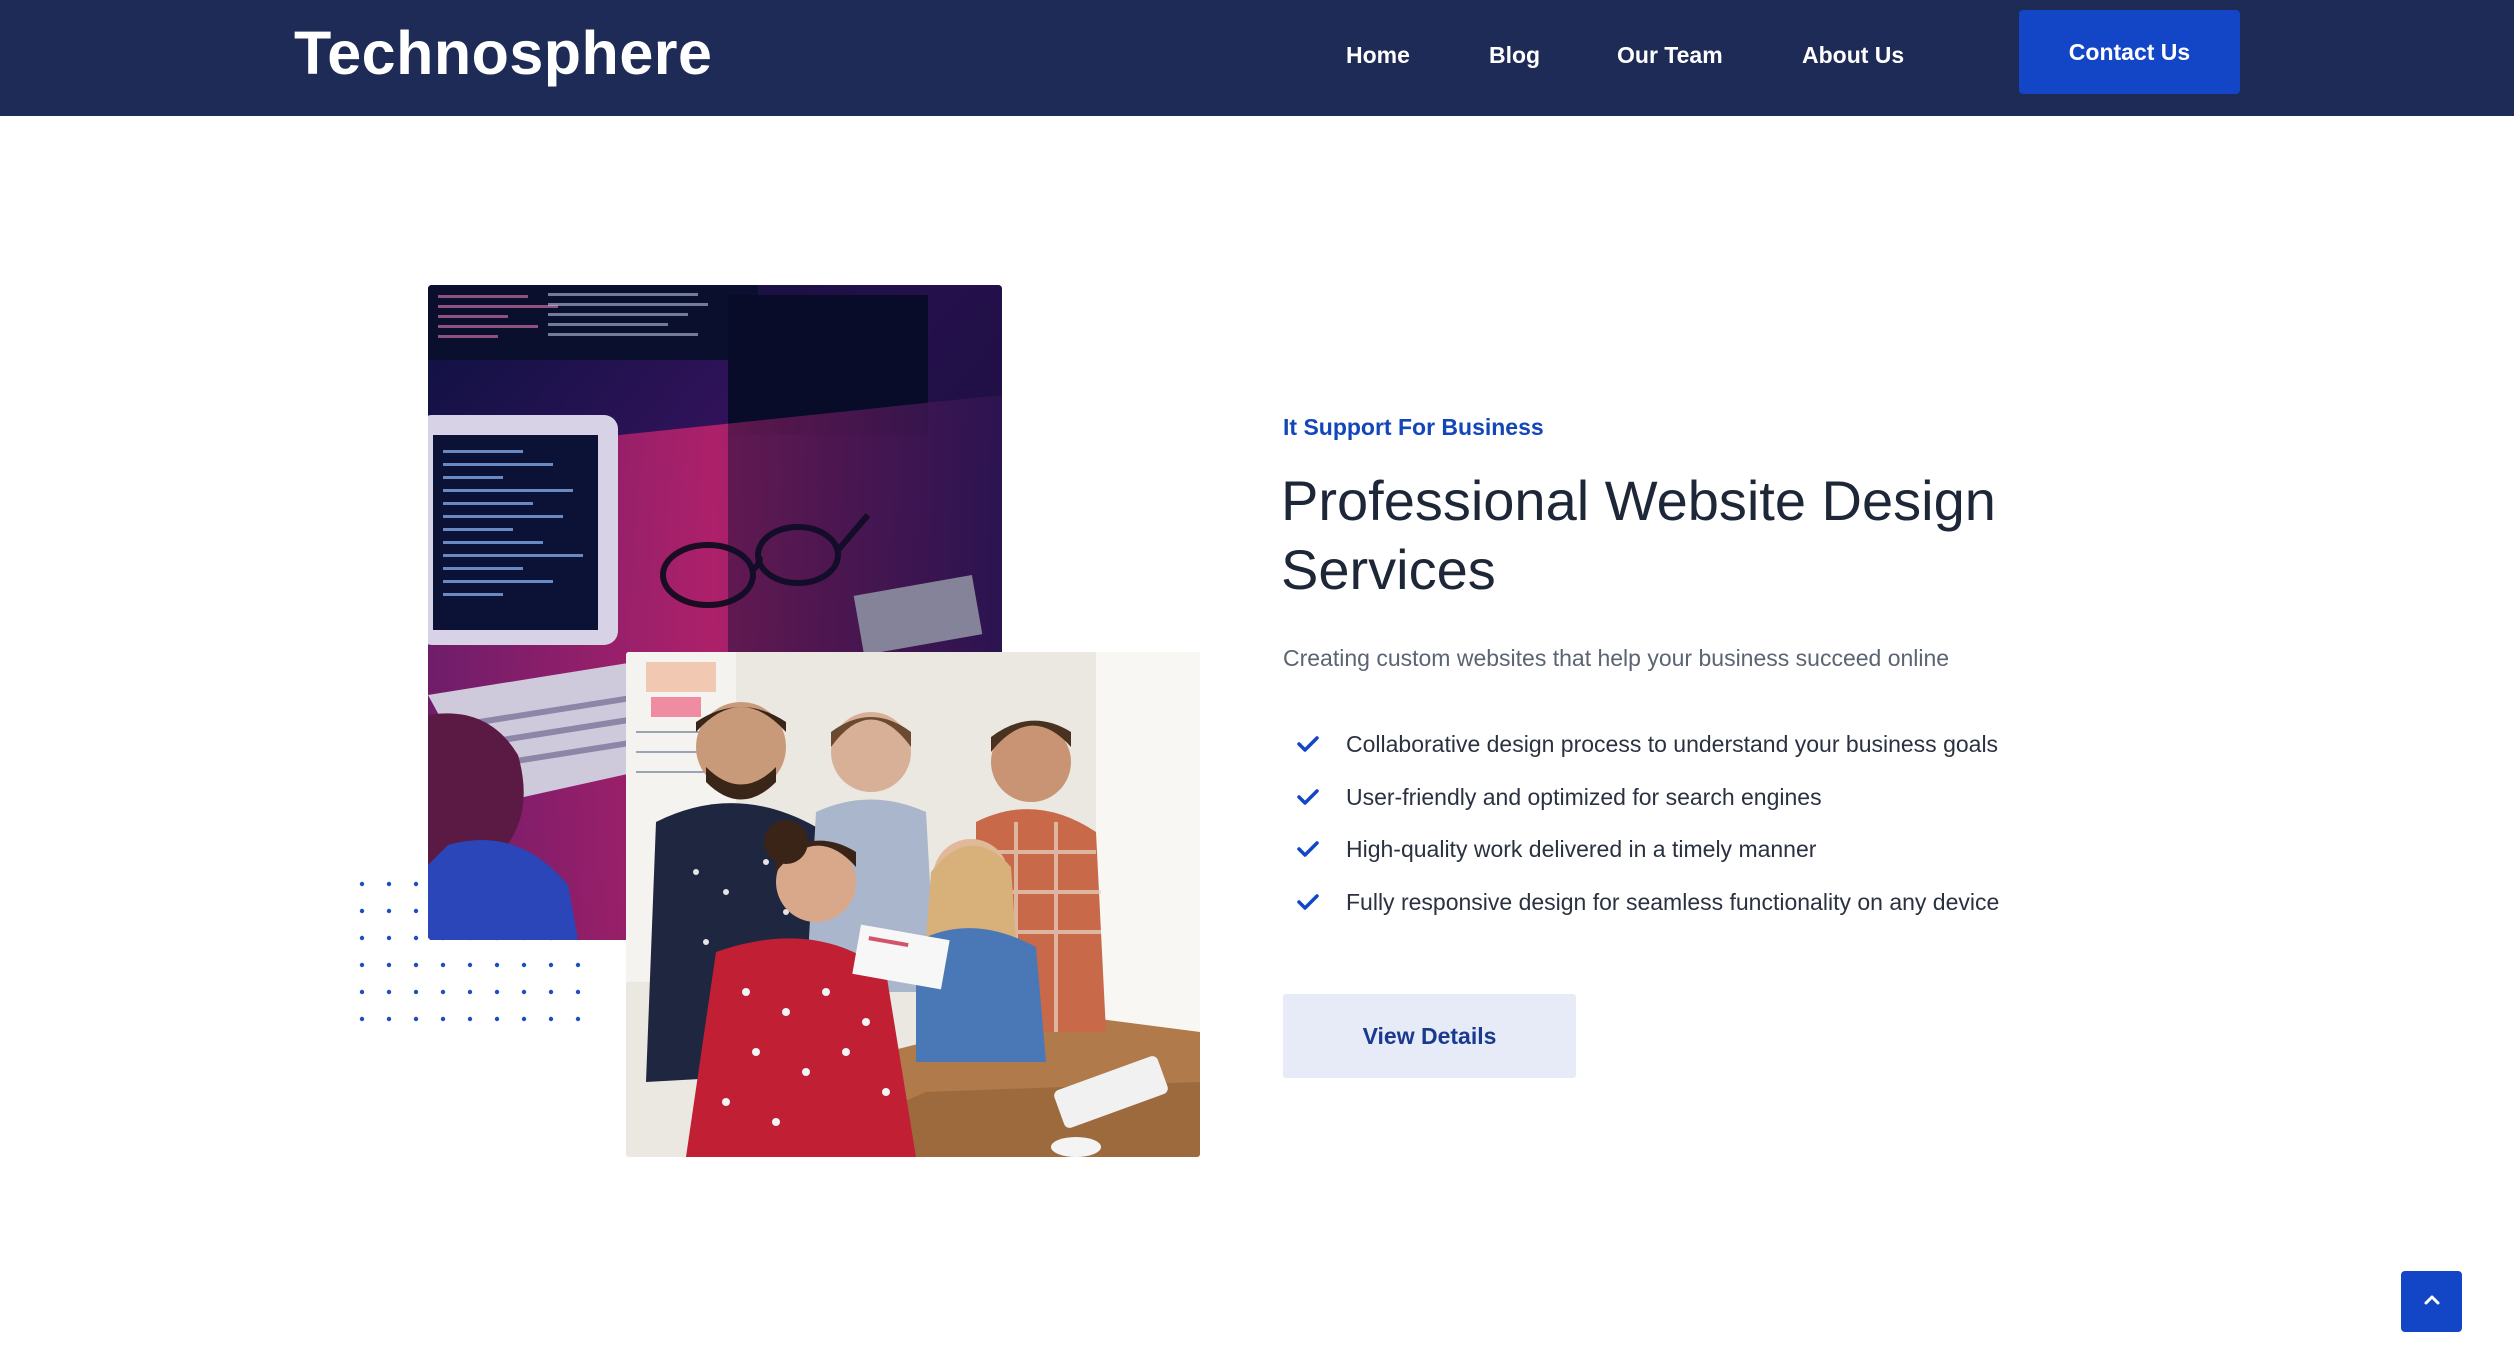  Describe the element at coordinates (1413, 427) in the screenshot. I see `section-eyebrow: It Support For Business` at that location.